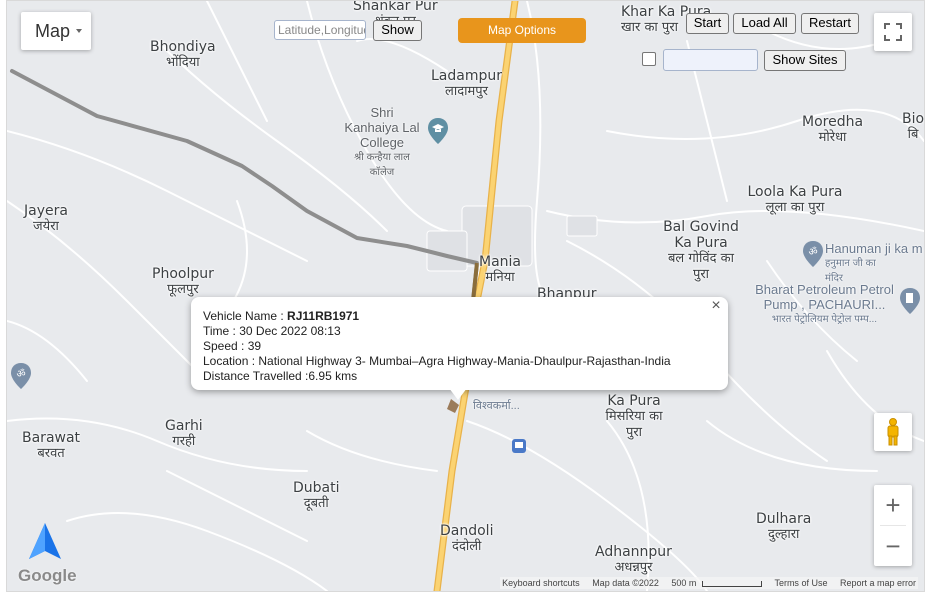 The width and height of the screenshot is (929, 595). I want to click on map-options-button: Map Options, so click(522, 30).